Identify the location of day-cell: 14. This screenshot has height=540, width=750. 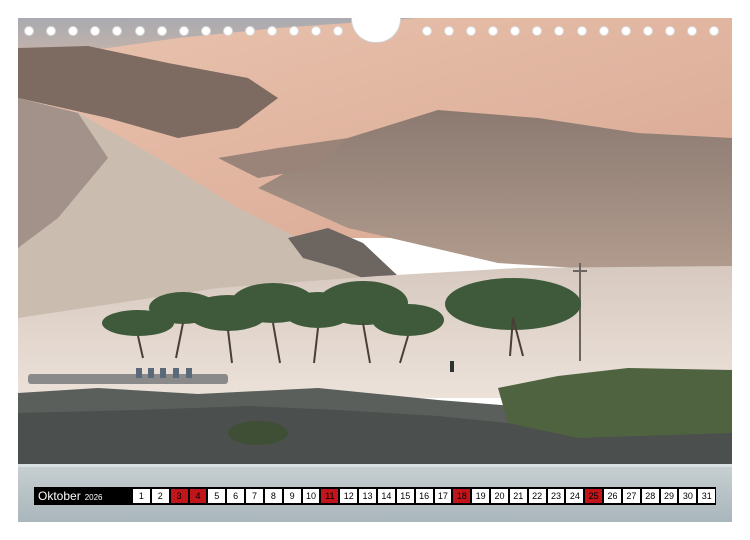
(386, 496).